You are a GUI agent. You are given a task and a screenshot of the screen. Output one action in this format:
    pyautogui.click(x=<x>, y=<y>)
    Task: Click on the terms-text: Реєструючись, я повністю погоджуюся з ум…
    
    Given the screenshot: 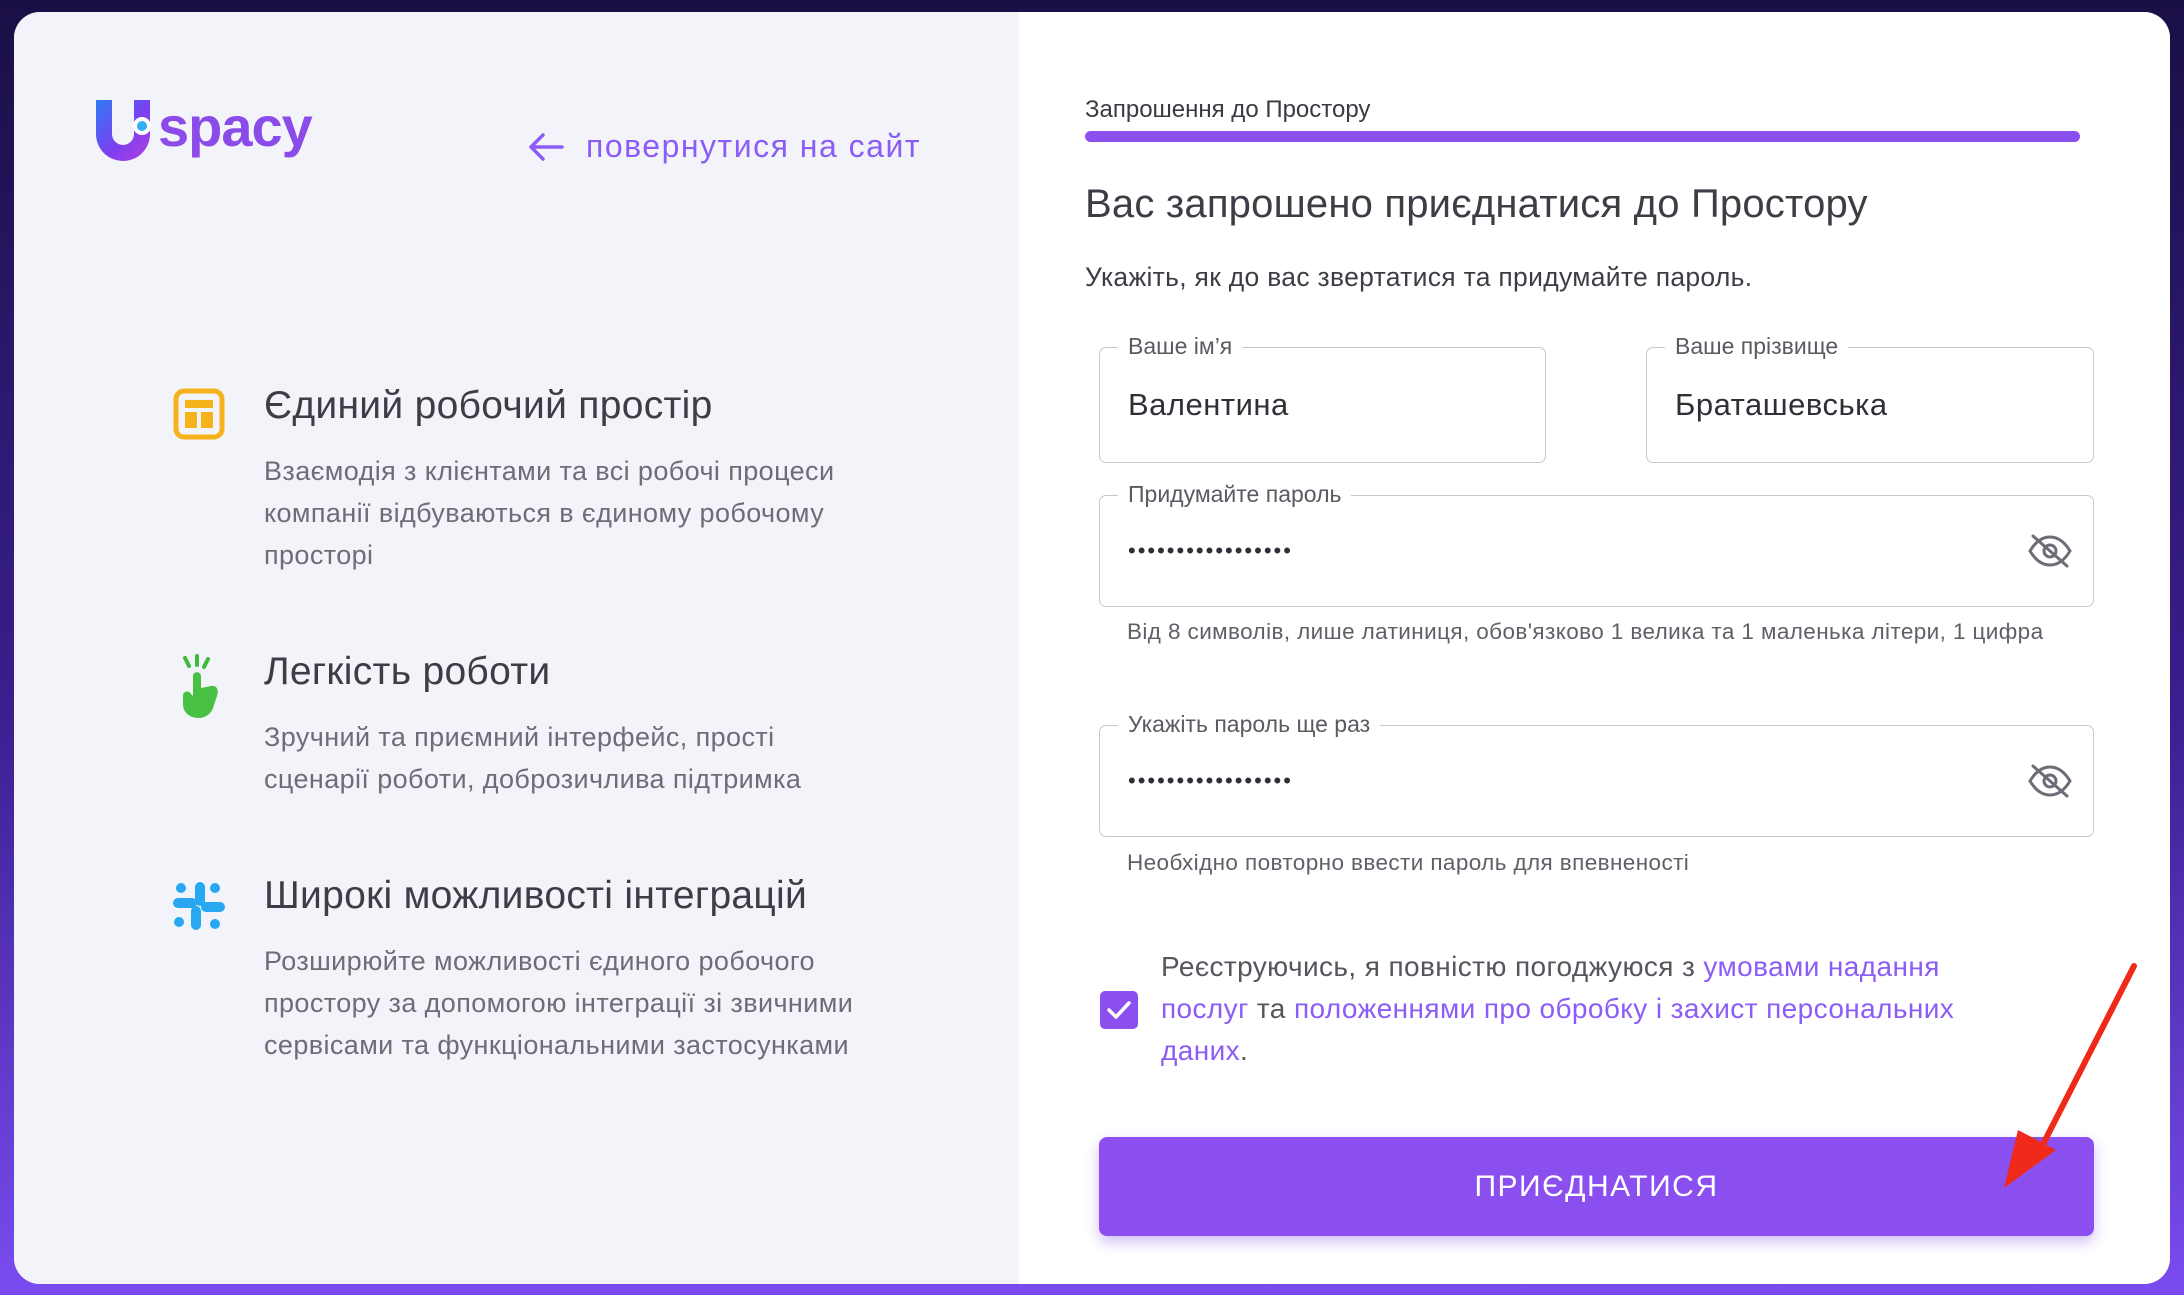 What is the action you would take?
    pyautogui.click(x=1576, y=1009)
    